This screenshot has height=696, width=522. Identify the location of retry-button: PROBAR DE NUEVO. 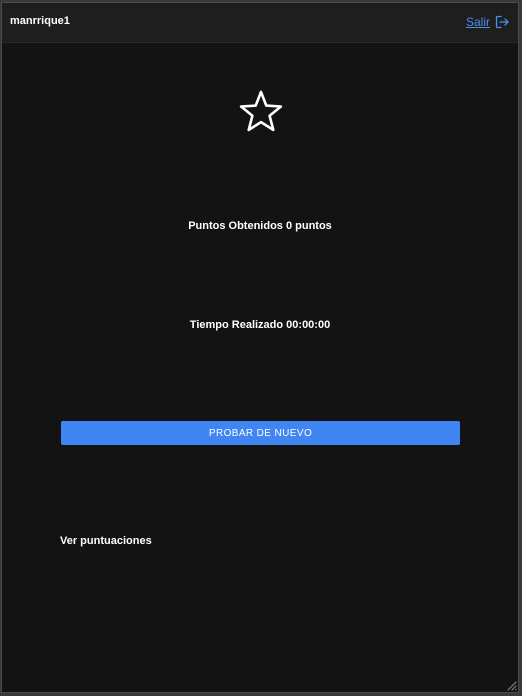
(260, 433).